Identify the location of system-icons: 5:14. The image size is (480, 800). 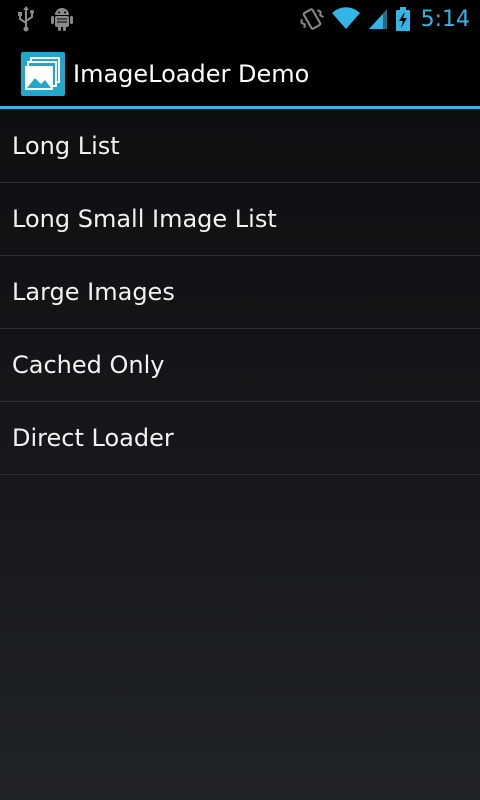
(384, 19).